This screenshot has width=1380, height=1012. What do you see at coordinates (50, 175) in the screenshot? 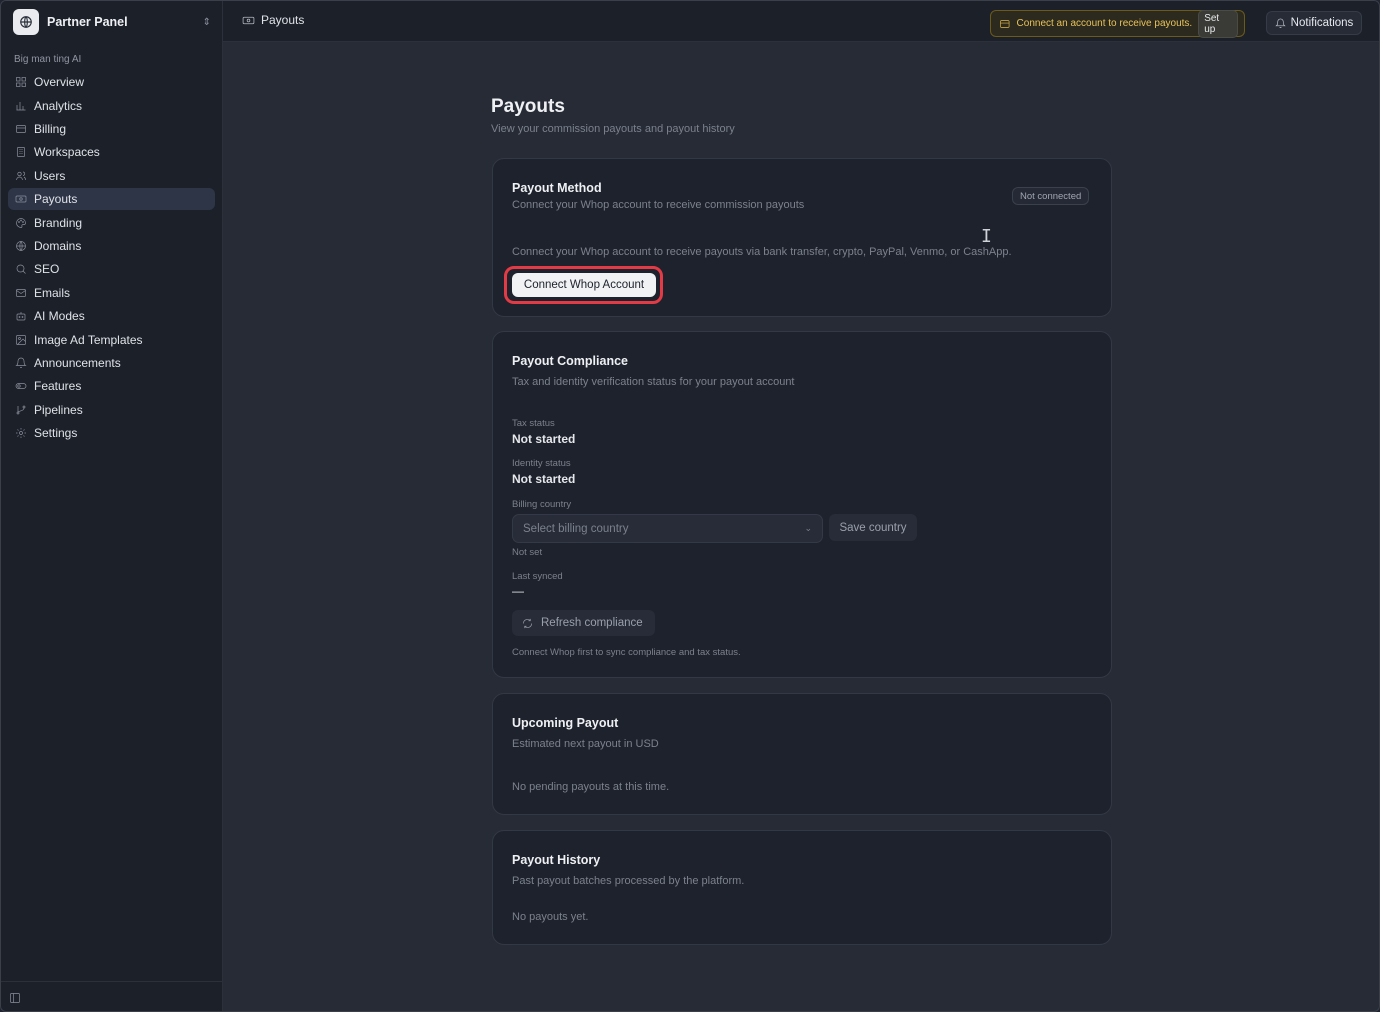
I see `sidebar-item-label: Users` at bounding box center [50, 175].